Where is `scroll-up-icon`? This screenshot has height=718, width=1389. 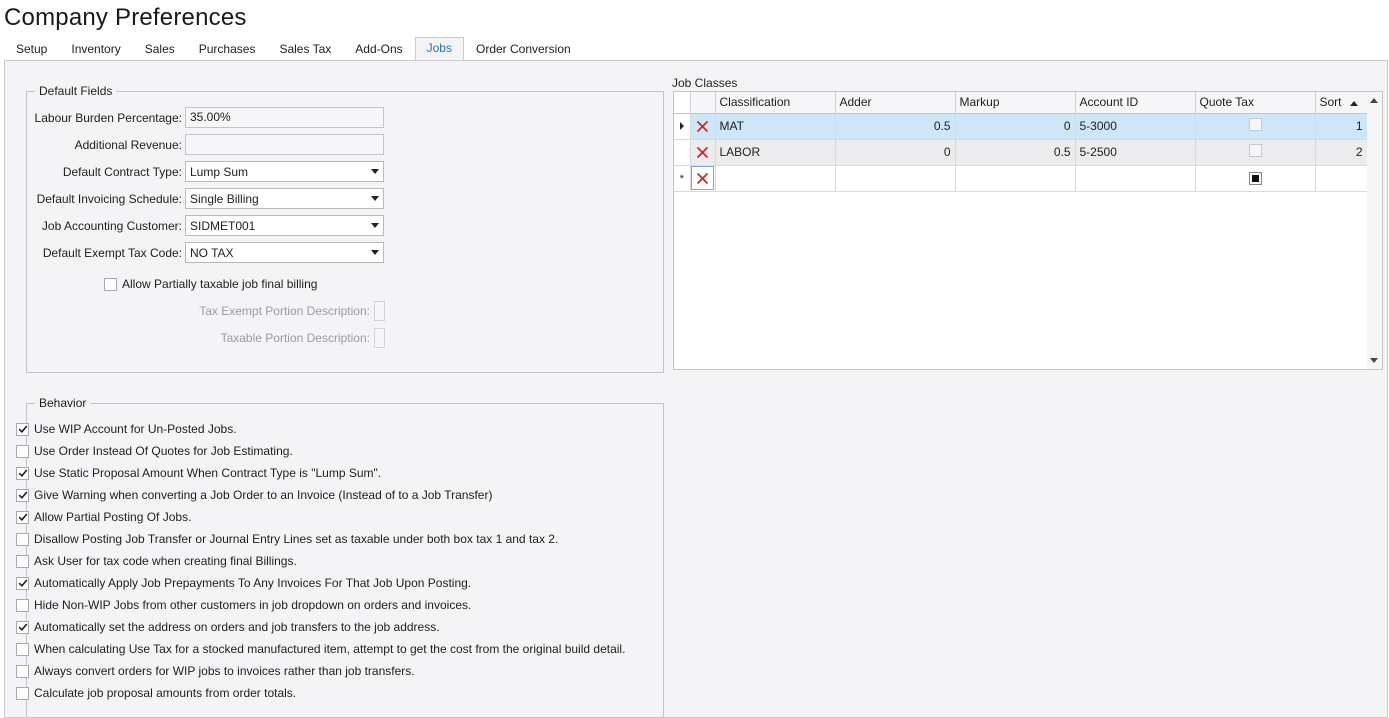 scroll-up-icon is located at coordinates (1374, 100).